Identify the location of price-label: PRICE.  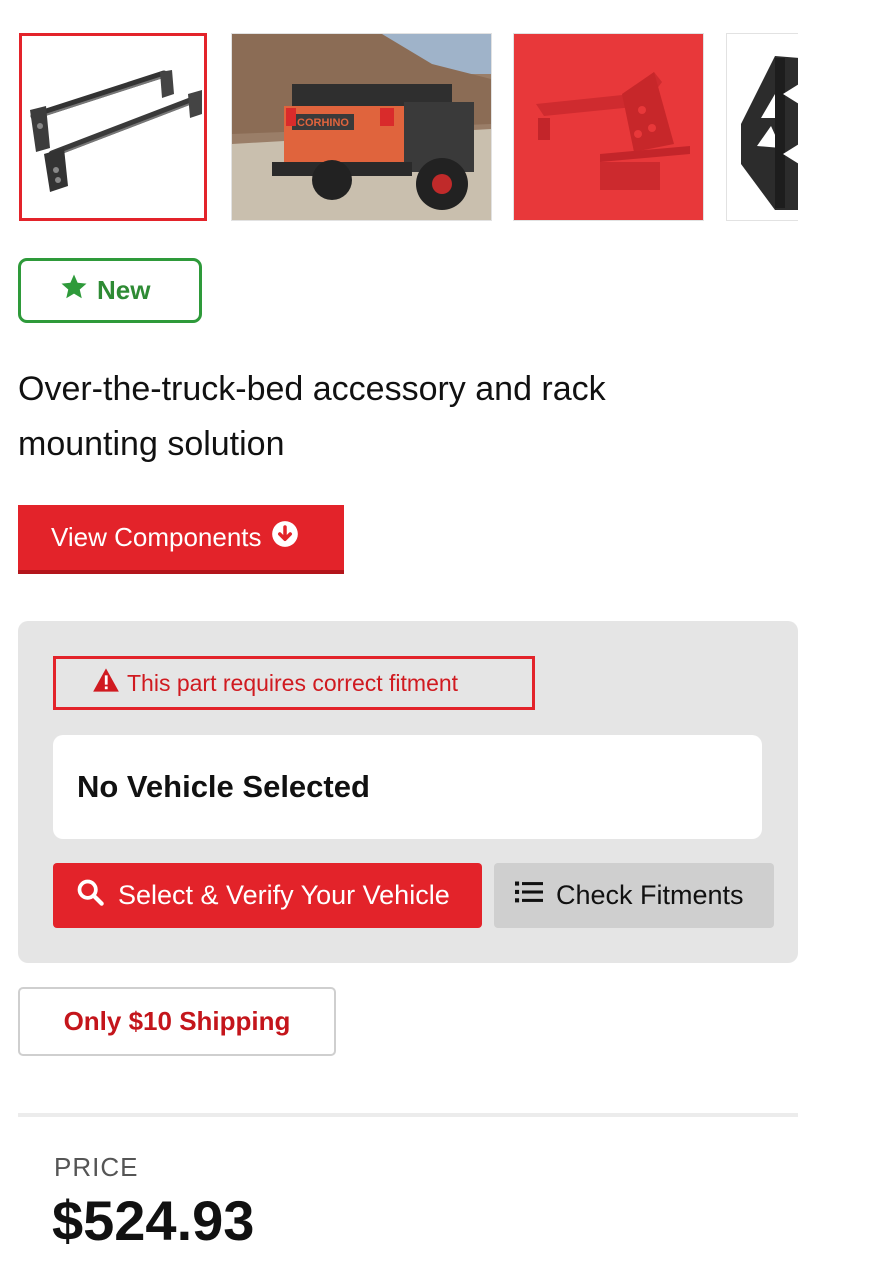
(96, 1167).